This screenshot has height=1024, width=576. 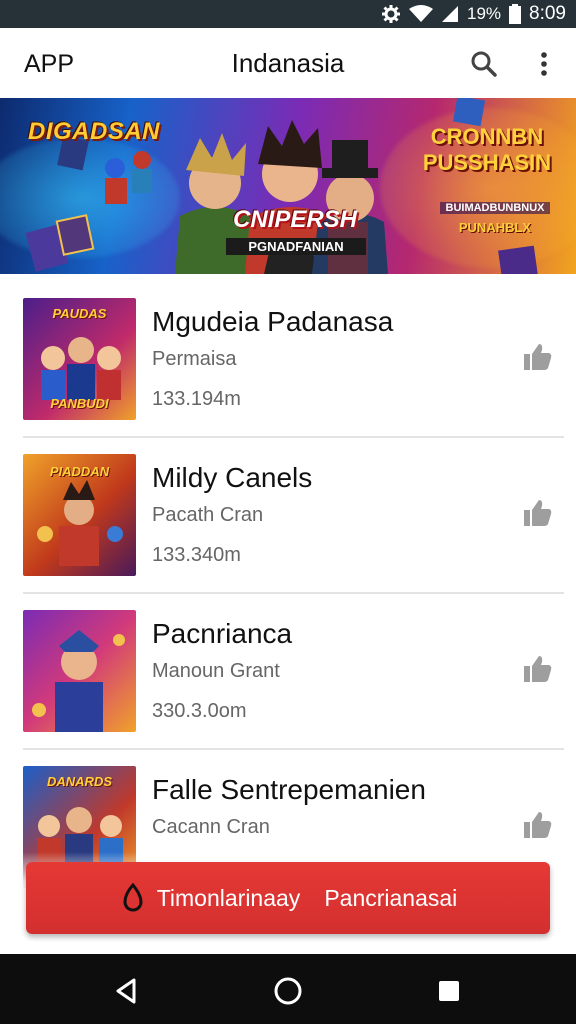 What do you see at coordinates (450, 14) in the screenshot?
I see `signal-icon` at bounding box center [450, 14].